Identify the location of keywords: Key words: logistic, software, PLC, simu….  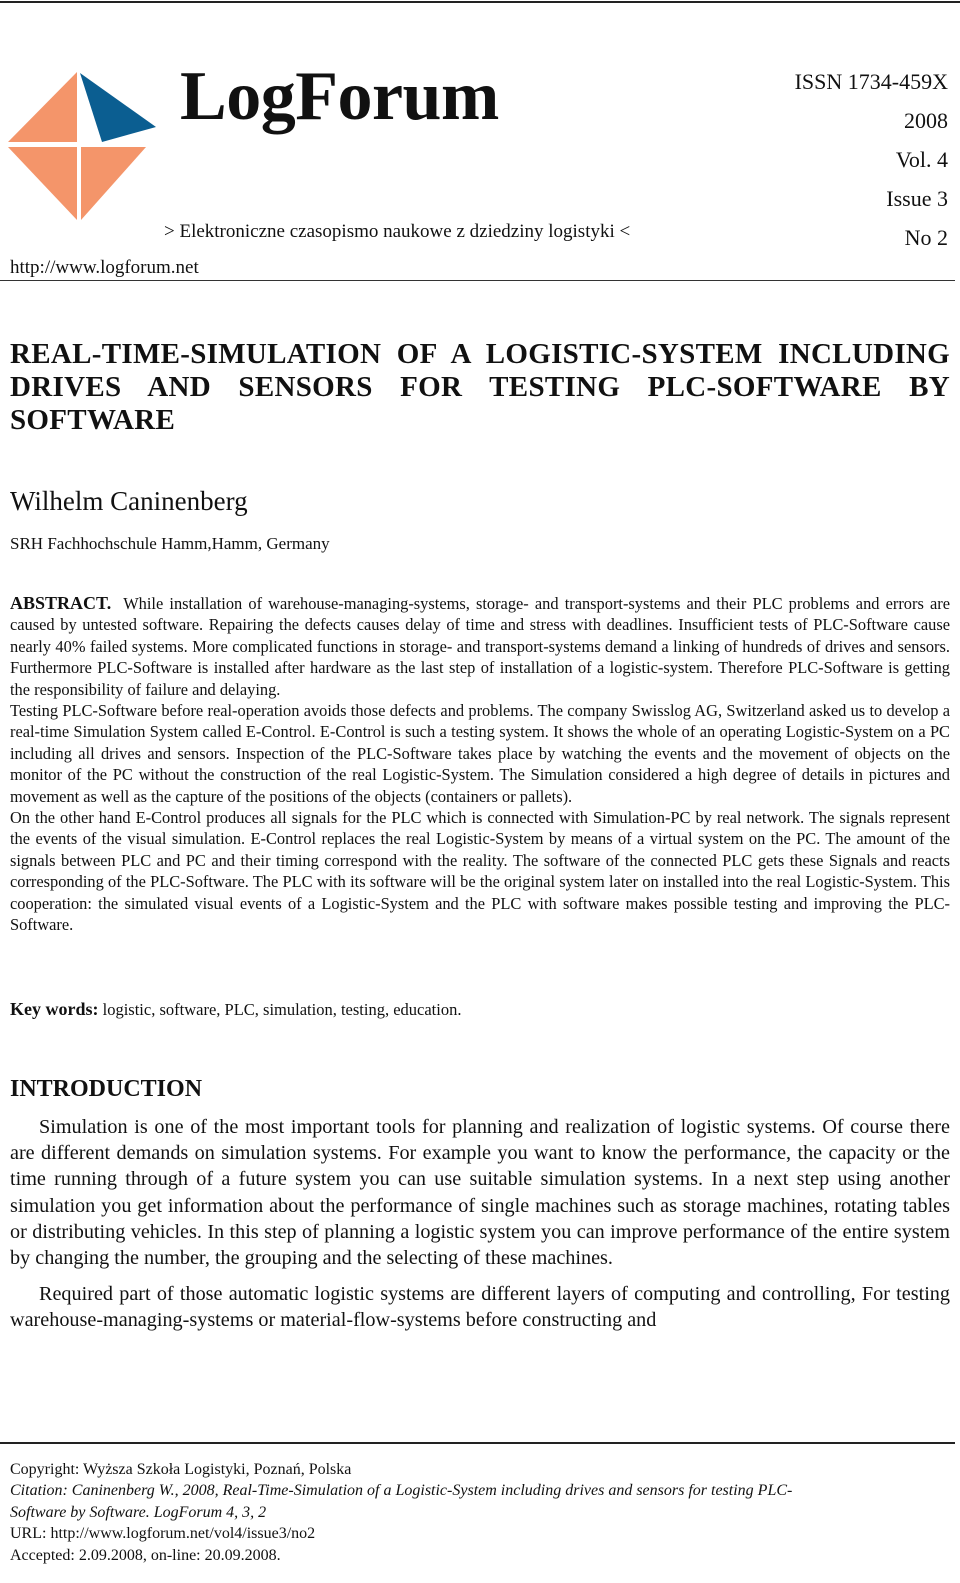
(235, 1009).